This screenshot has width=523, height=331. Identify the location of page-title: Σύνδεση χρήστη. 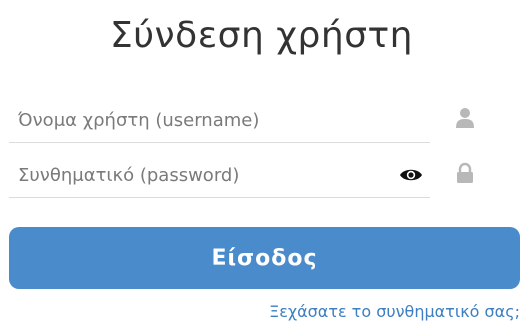
(261, 35).